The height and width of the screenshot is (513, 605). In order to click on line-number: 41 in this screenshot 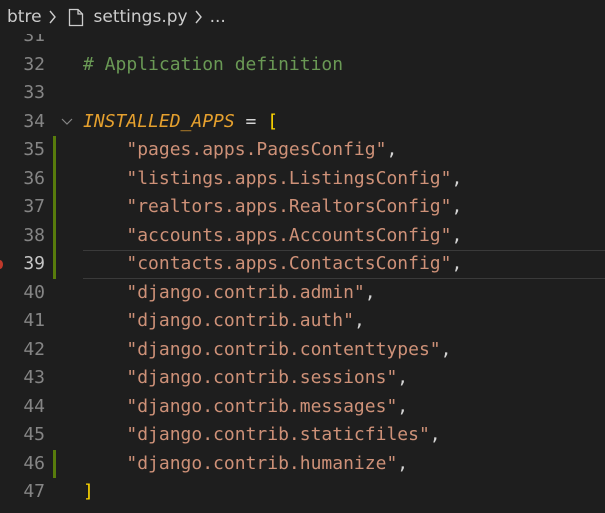, I will do `click(34, 320)`.